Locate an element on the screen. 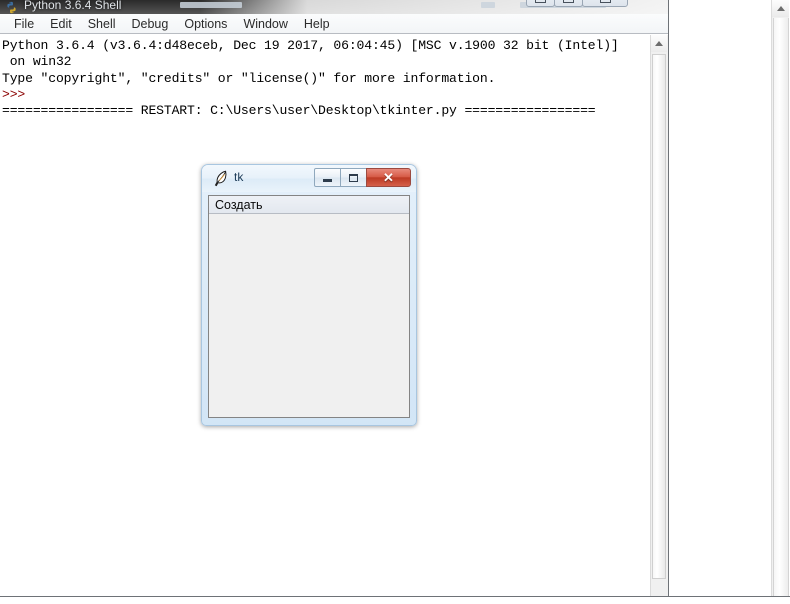 The image size is (790, 604). menu-item-shell: Shell is located at coordinates (102, 24).